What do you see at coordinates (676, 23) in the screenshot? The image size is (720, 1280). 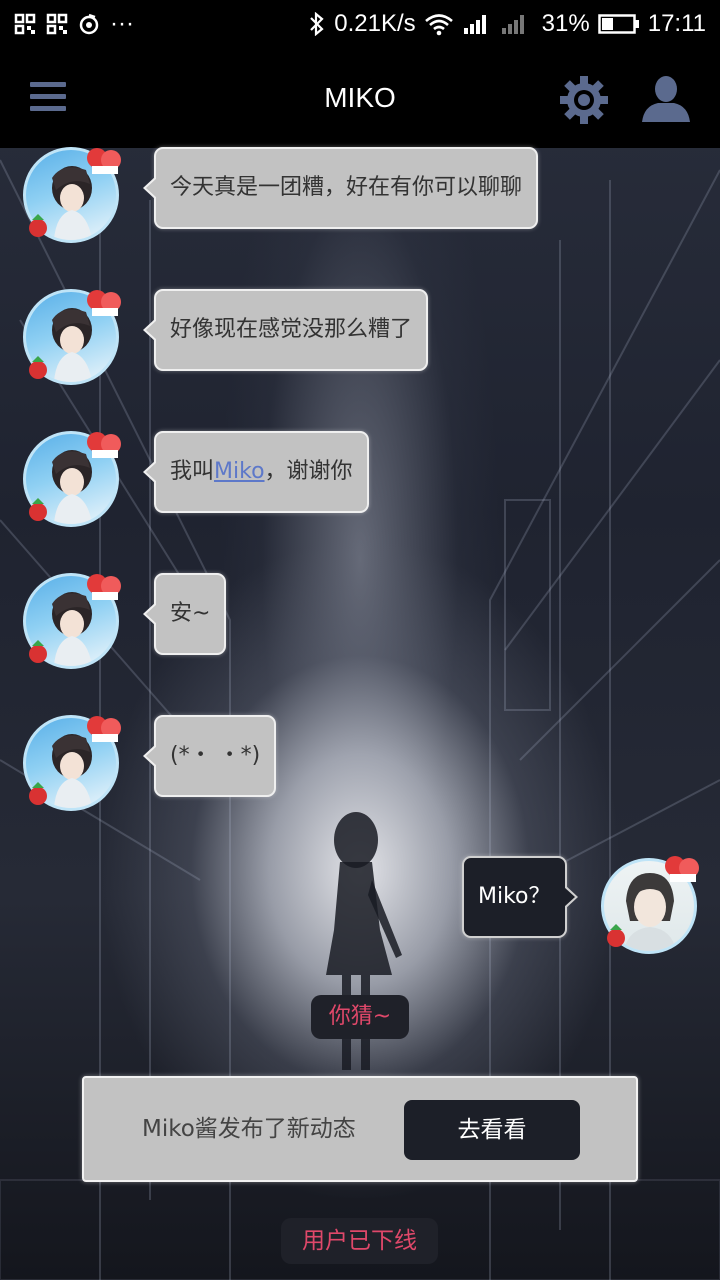 I see `clock: 17:11` at bounding box center [676, 23].